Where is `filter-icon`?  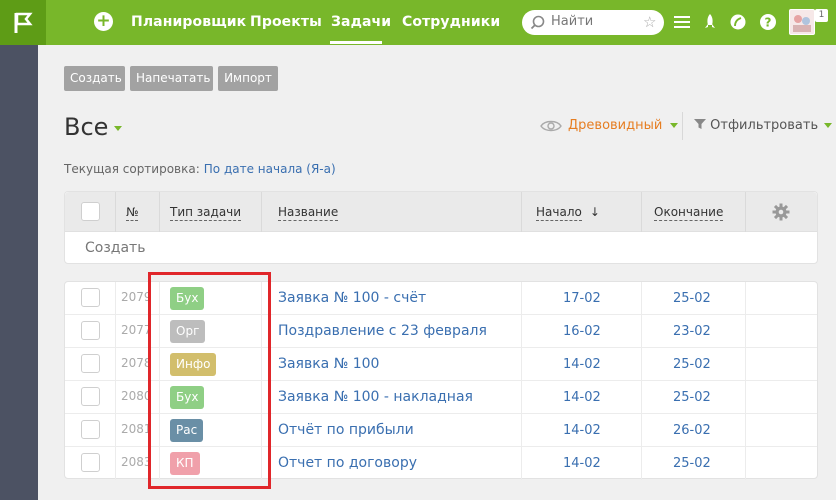
filter-icon is located at coordinates (700, 124).